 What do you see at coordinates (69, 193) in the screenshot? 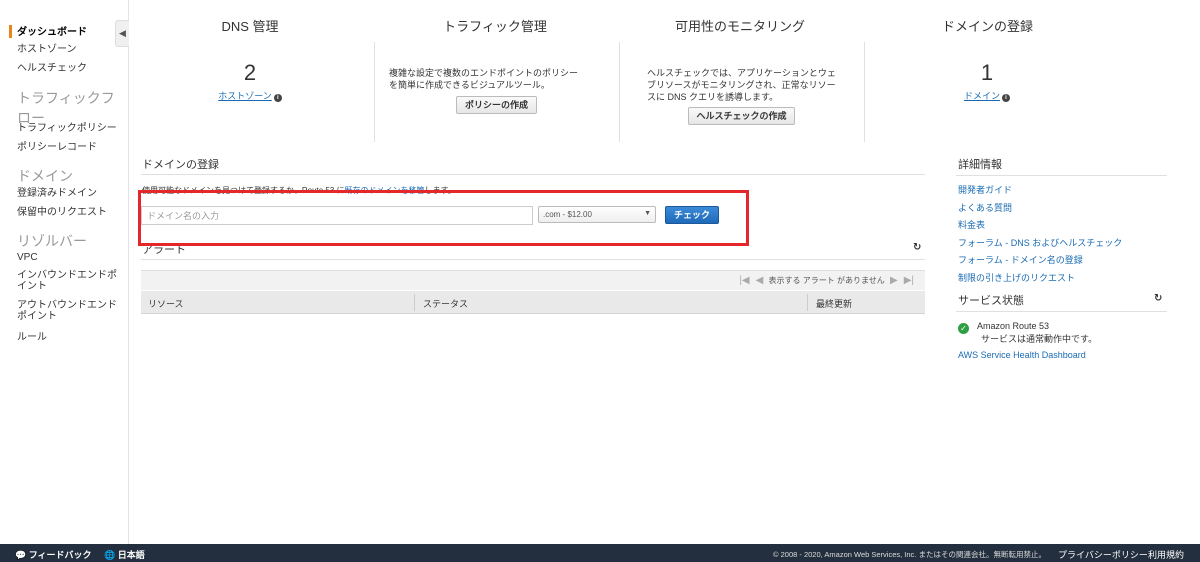
I see `sidebar-item-registered-domains: 登録済みドメイン` at bounding box center [69, 193].